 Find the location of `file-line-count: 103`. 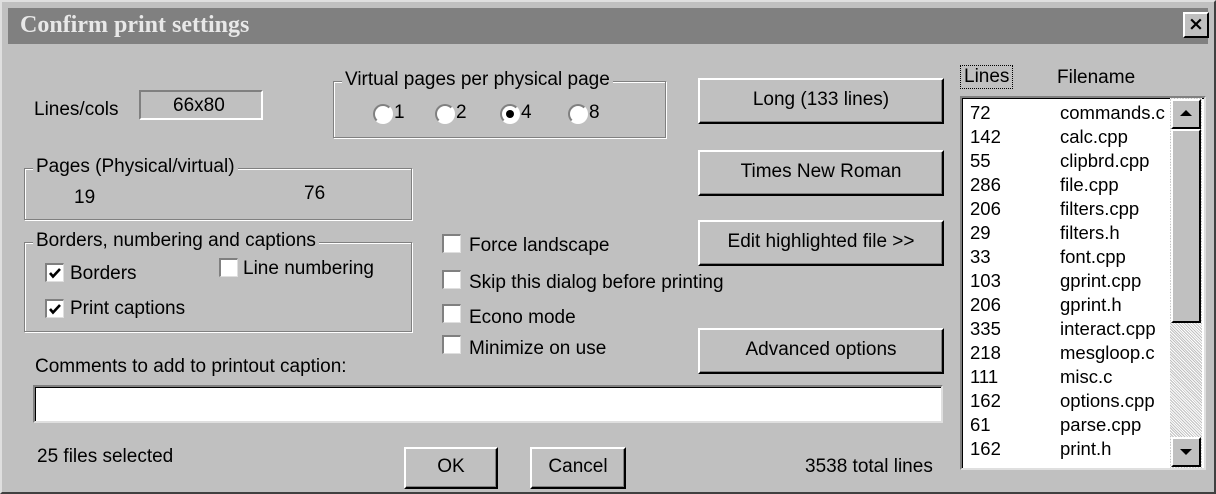

file-line-count: 103 is located at coordinates (985, 280).